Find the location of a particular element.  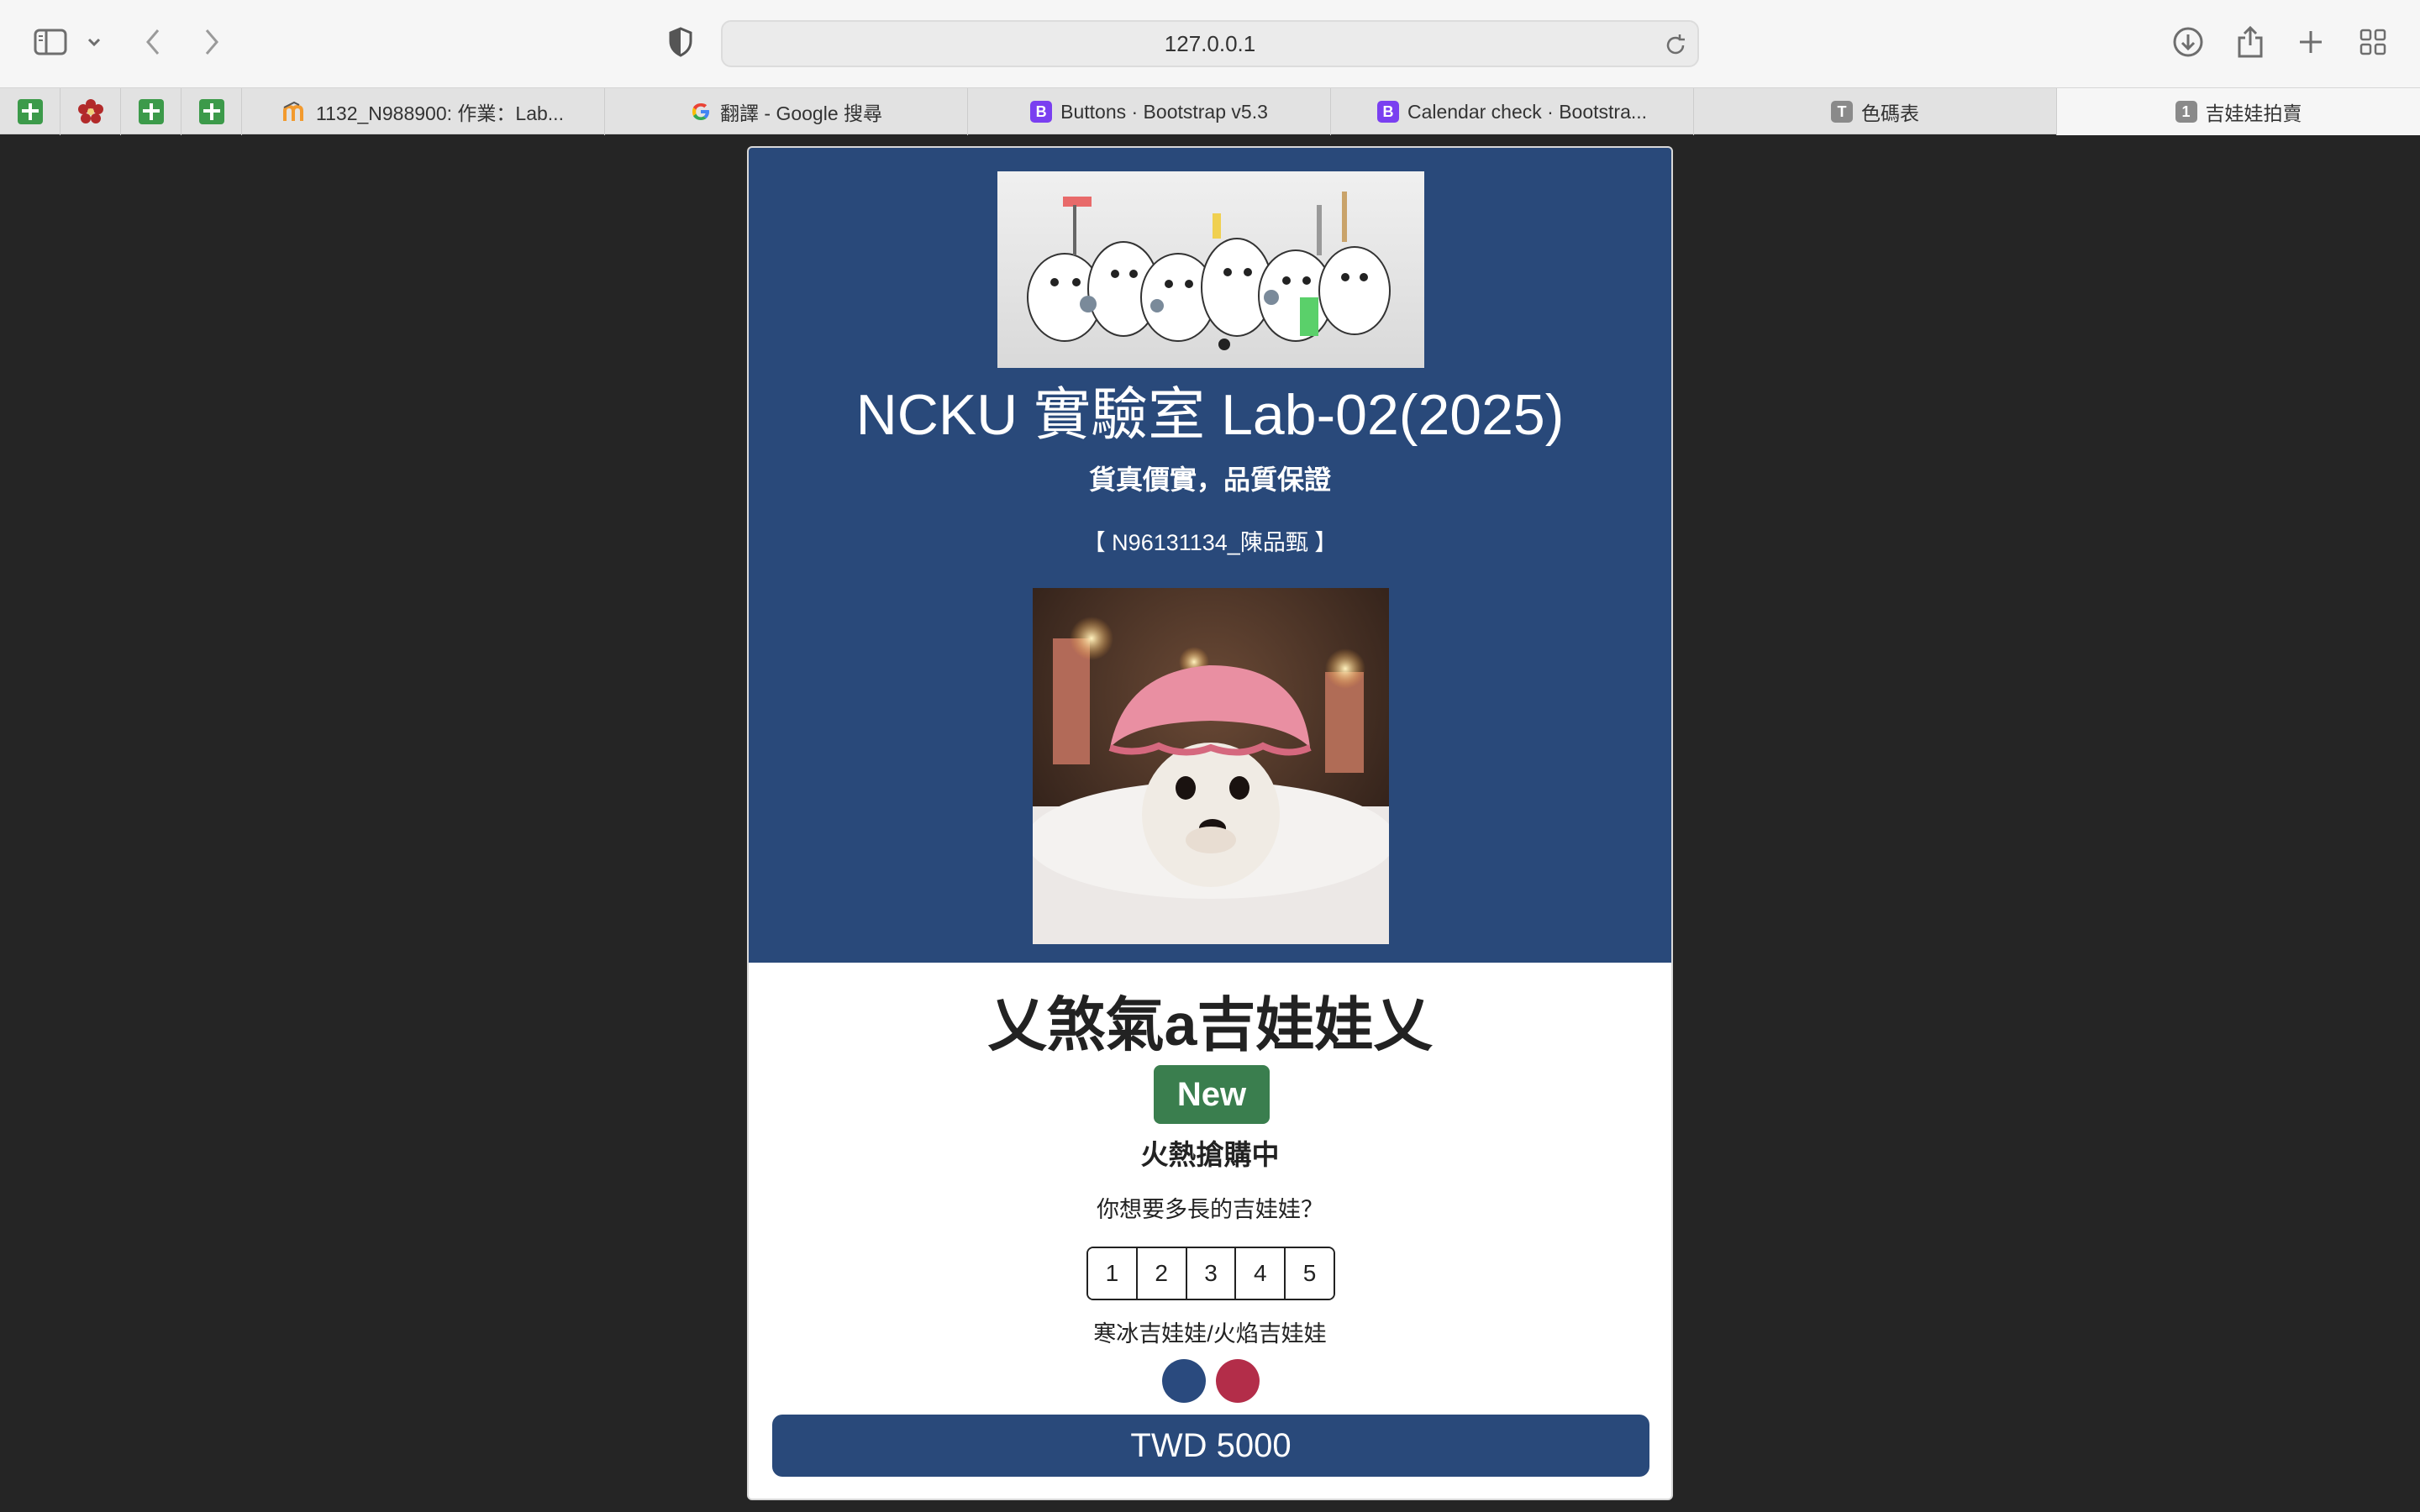

tab-label: Buttons · Bootstrap v5.3 is located at coordinates (1164, 111).